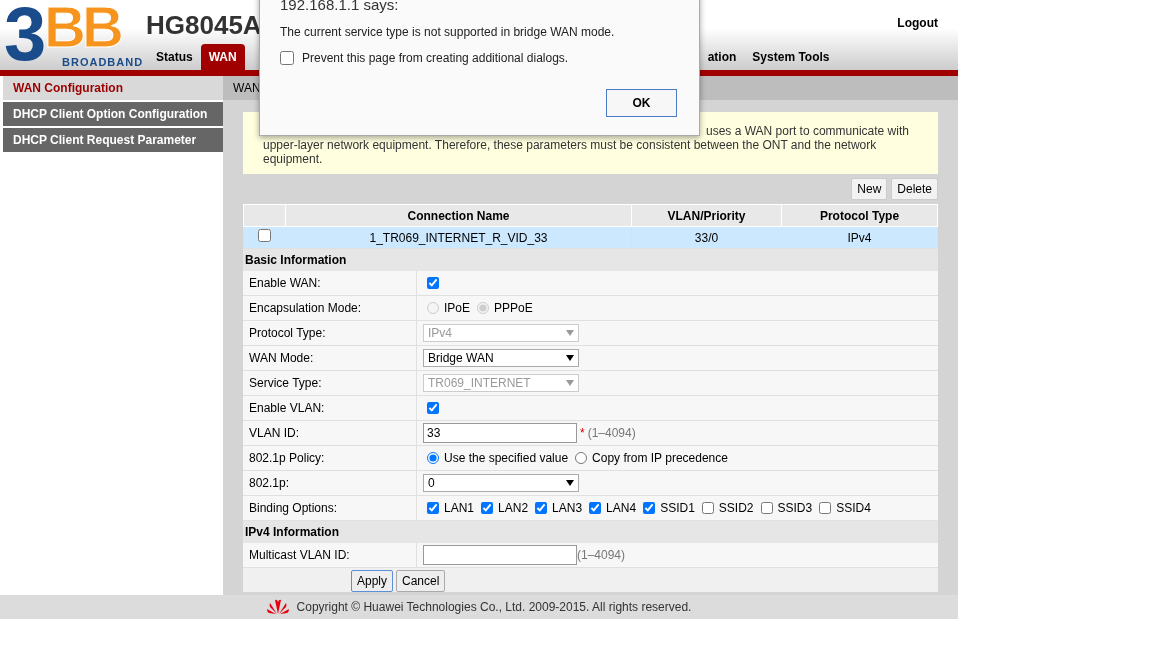 Image resolution: width=1152 pixels, height=648 pixels. Describe the element at coordinates (736, 508) in the screenshot. I see `option-label: SSID2` at that location.